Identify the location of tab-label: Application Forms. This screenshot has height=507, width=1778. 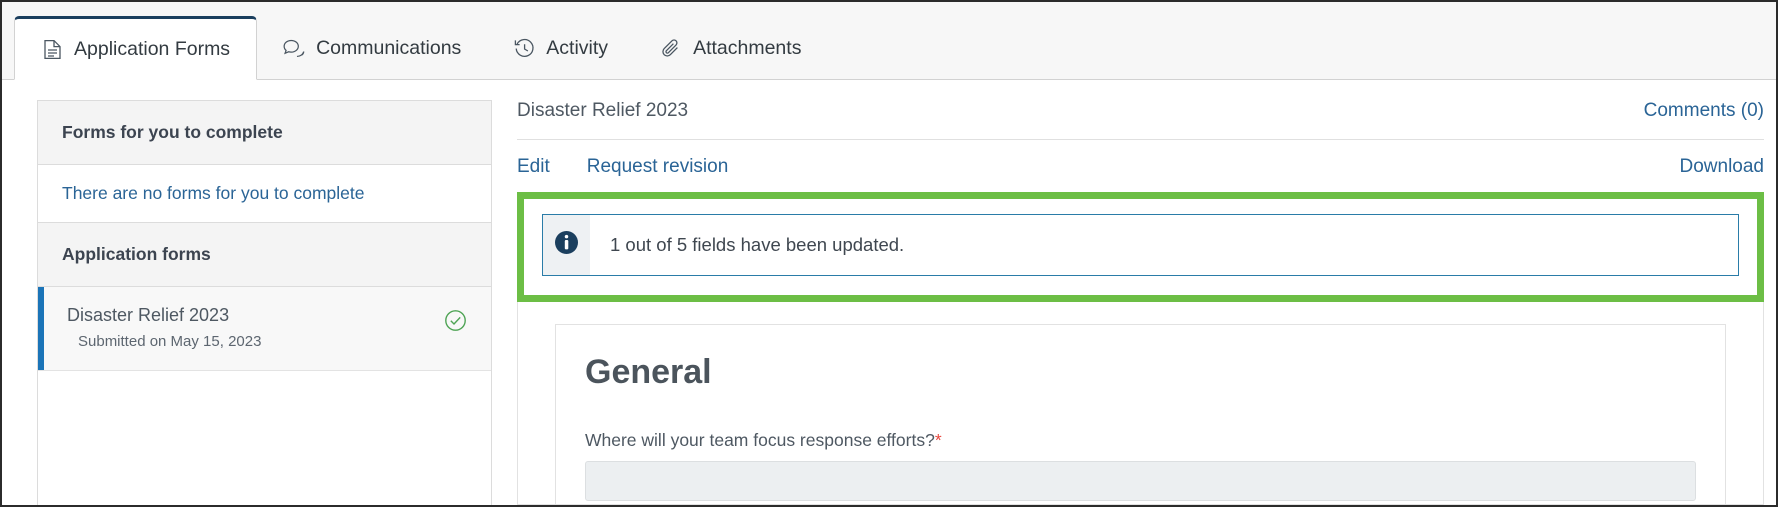
(152, 48).